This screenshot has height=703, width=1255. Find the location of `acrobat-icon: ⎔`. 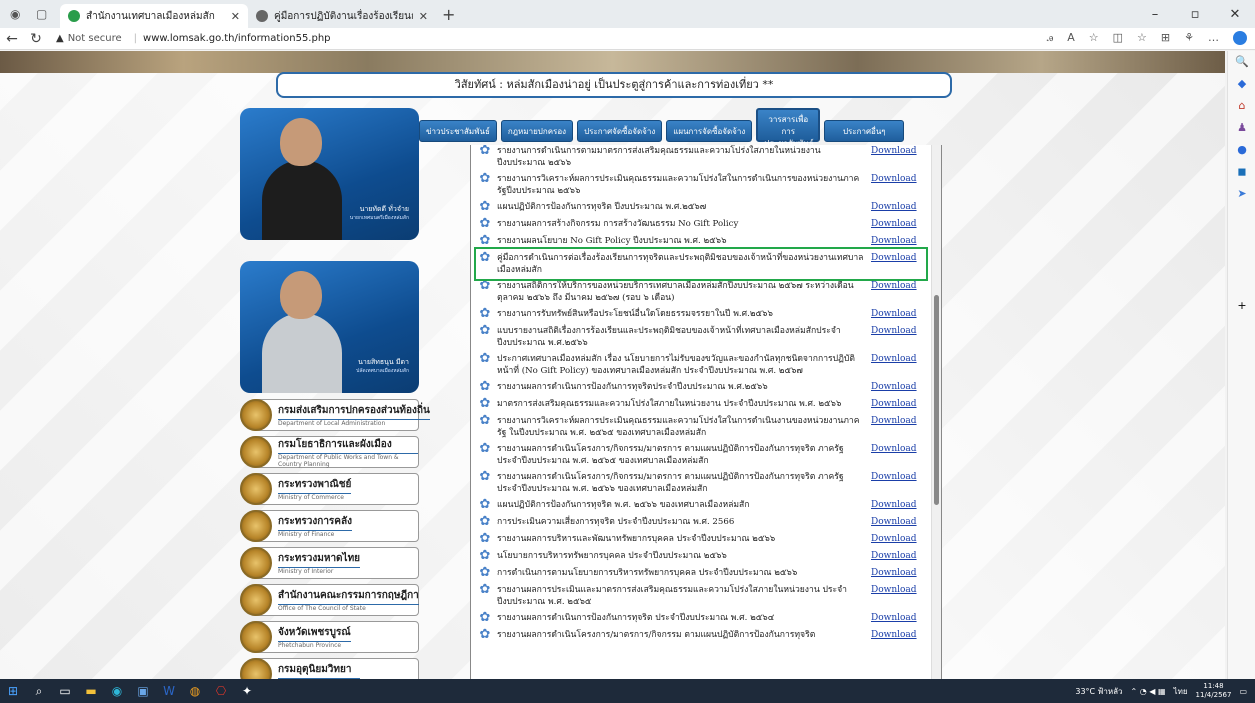

acrobat-icon: ⎔ is located at coordinates (221, 691).